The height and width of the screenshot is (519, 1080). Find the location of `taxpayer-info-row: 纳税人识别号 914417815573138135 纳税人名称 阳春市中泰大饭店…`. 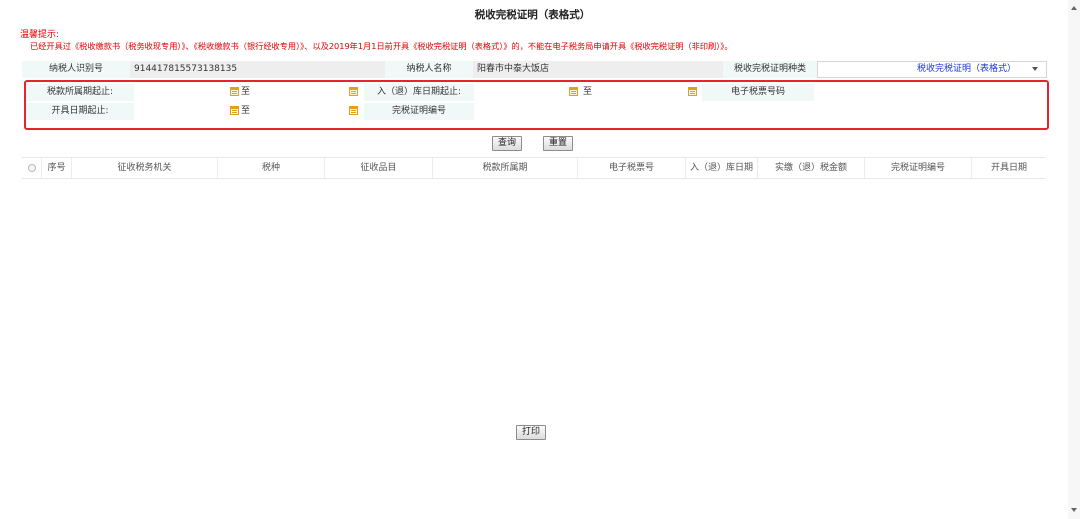

taxpayer-info-row: 纳税人识别号 914417815573138135 纳税人名称 阳春市中泰大饭店… is located at coordinates (534, 69).